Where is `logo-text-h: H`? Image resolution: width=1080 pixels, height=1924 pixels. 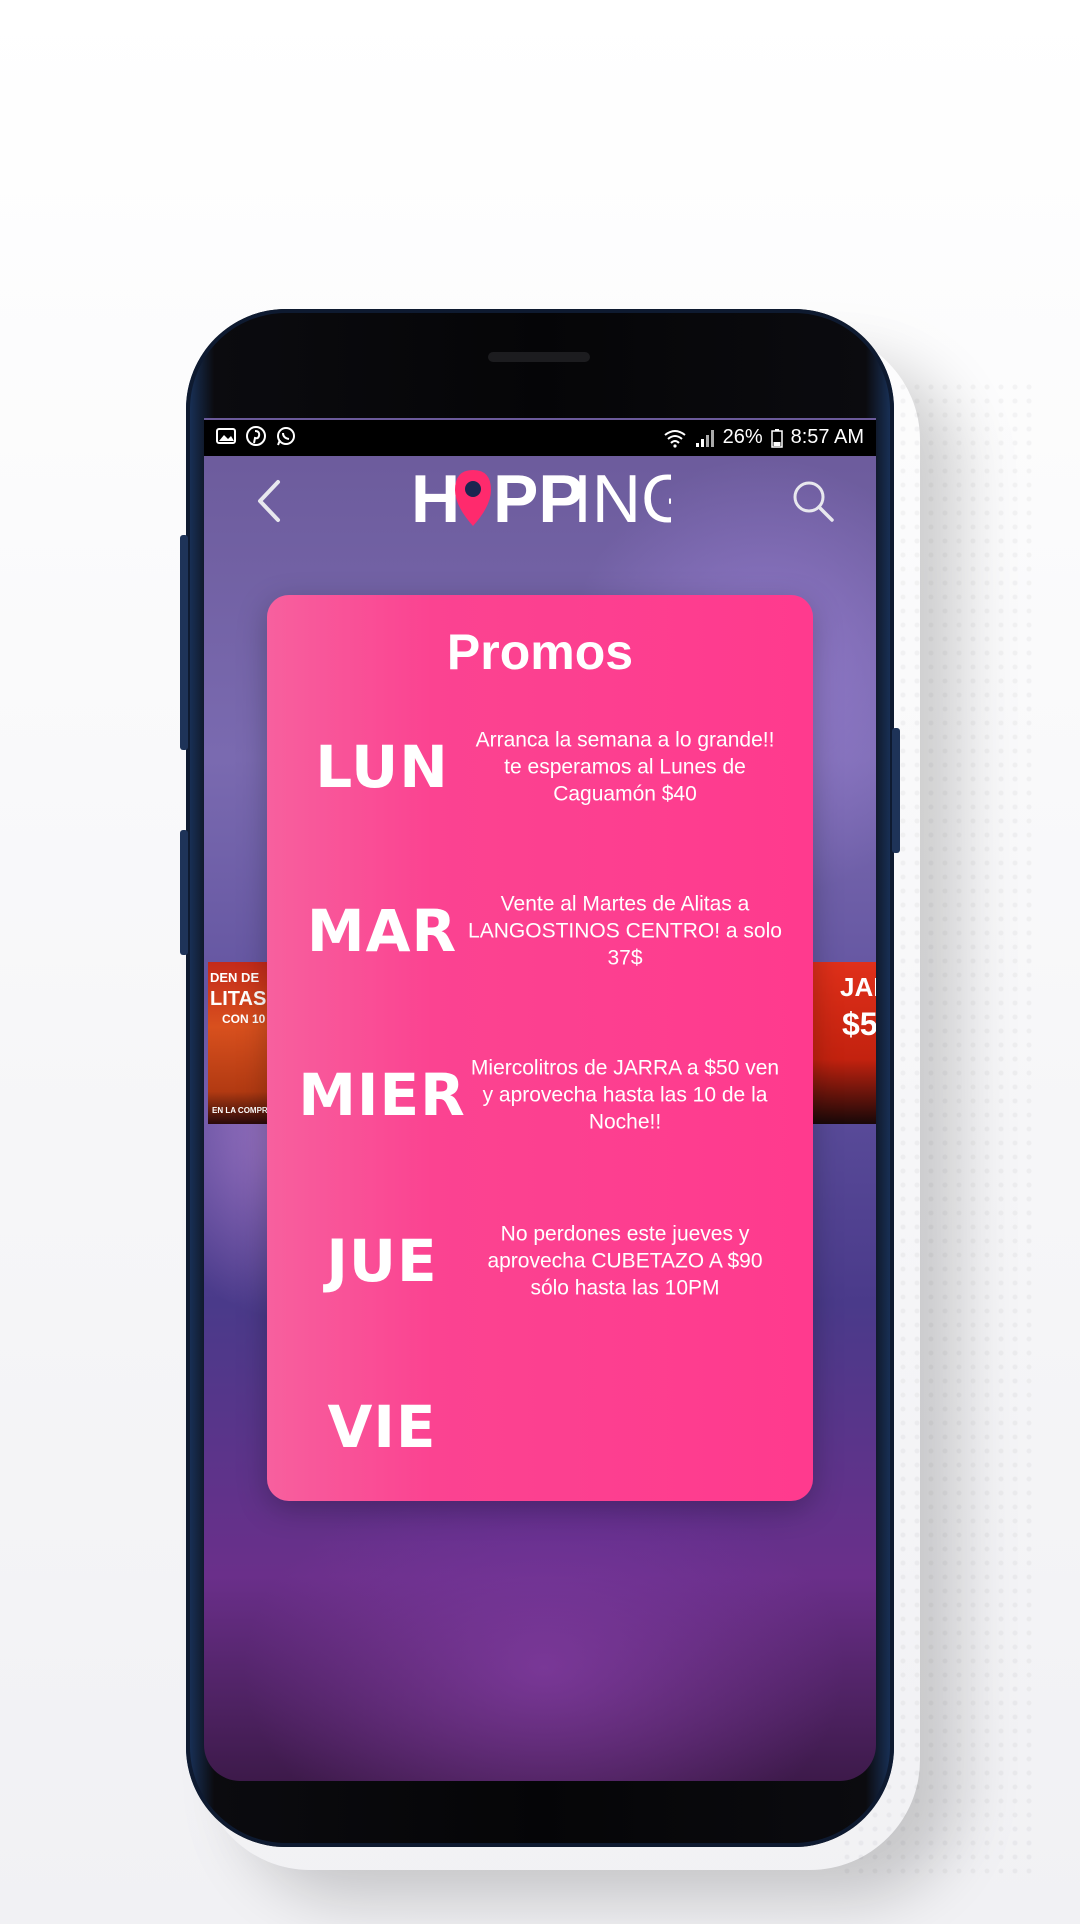 logo-text-h: H is located at coordinates (435, 499).